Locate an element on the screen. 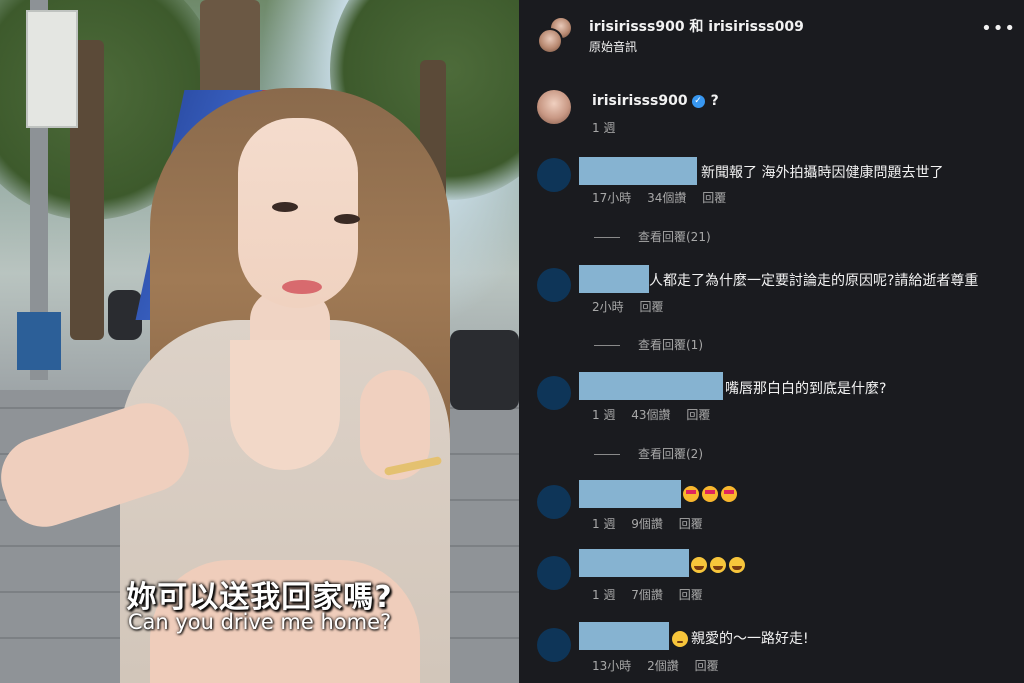 This screenshot has width=1024, height=683. trash-bin is located at coordinates (39, 341).